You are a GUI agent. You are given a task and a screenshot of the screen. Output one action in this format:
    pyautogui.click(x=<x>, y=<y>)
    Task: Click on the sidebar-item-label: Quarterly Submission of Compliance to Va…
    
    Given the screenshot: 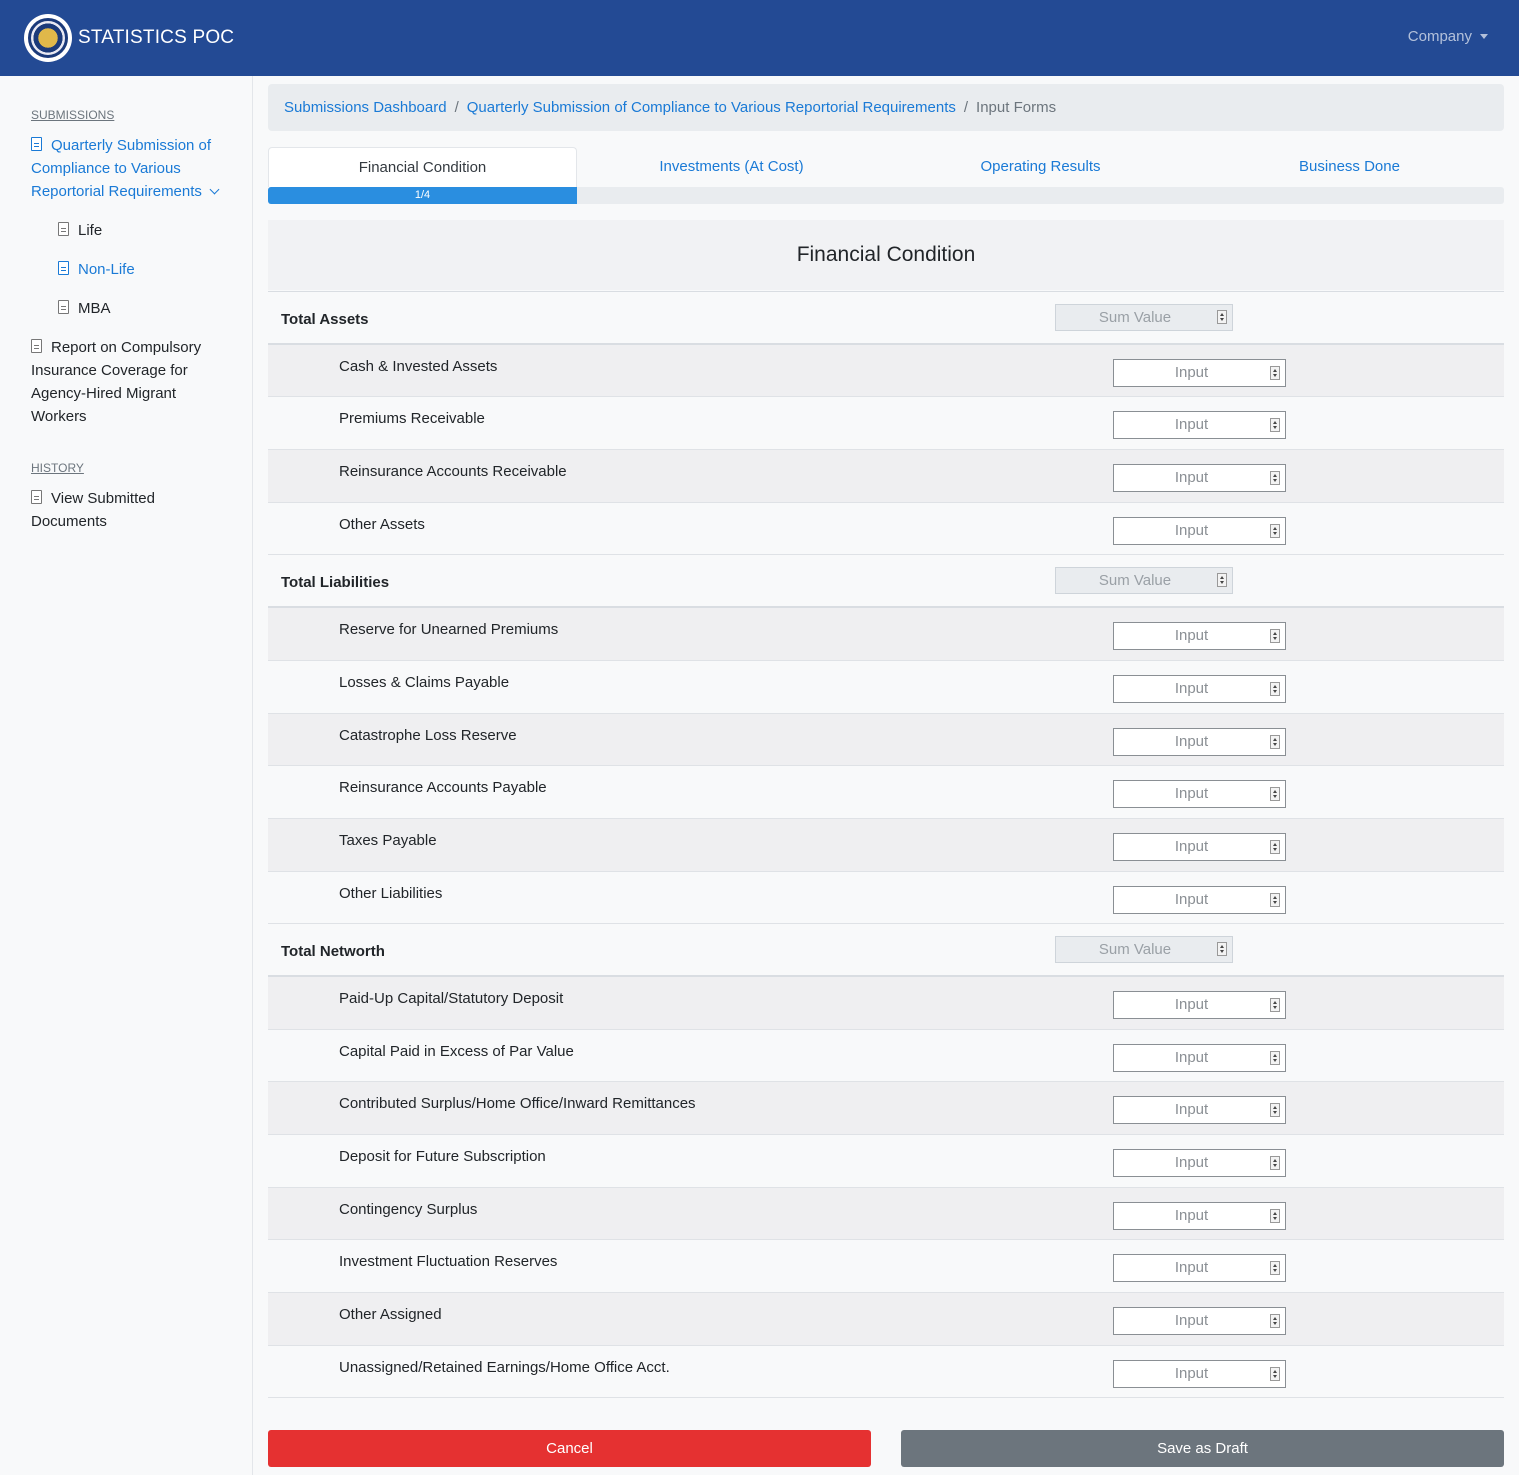 What is the action you would take?
    pyautogui.click(x=121, y=168)
    